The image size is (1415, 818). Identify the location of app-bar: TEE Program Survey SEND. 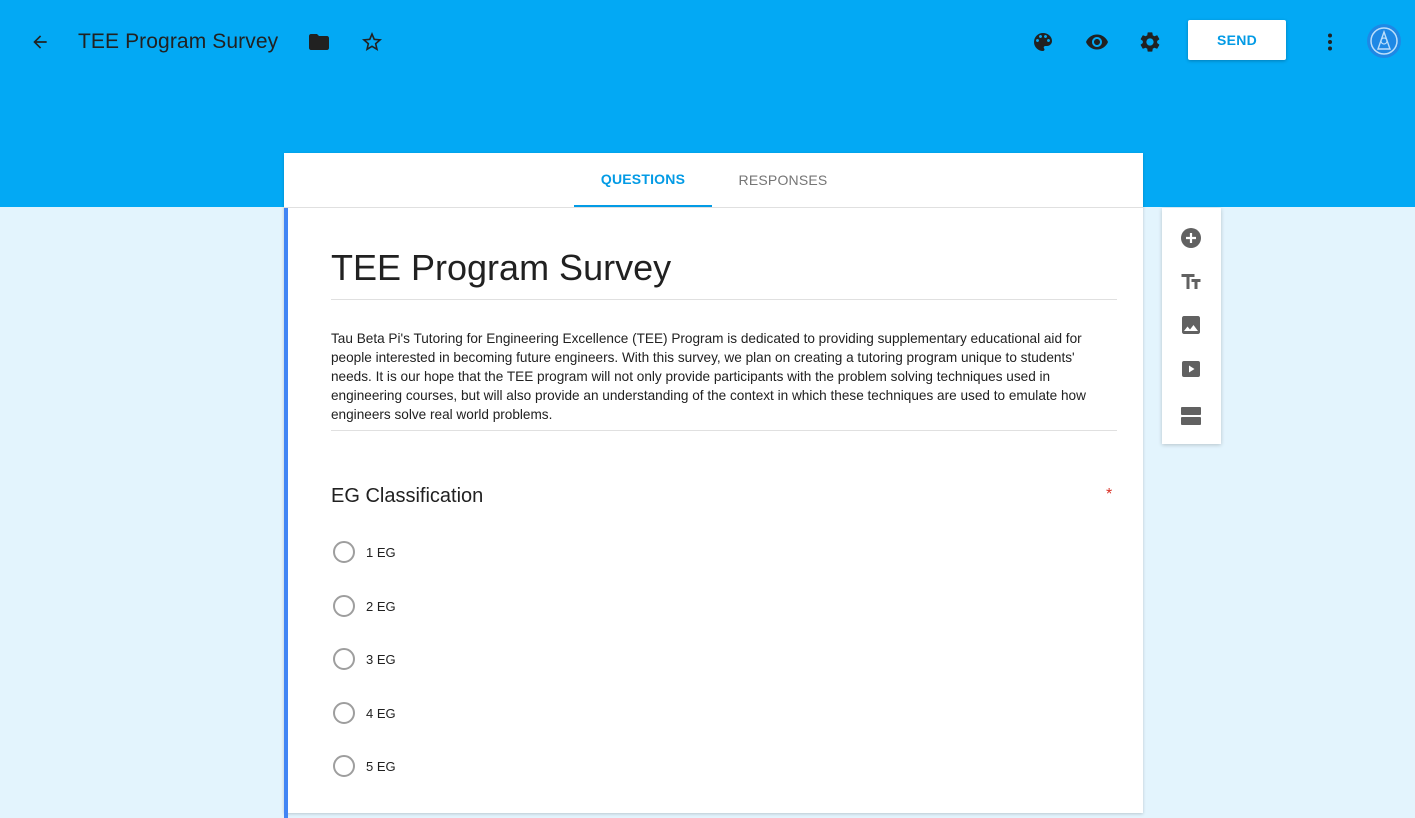
(707, 41).